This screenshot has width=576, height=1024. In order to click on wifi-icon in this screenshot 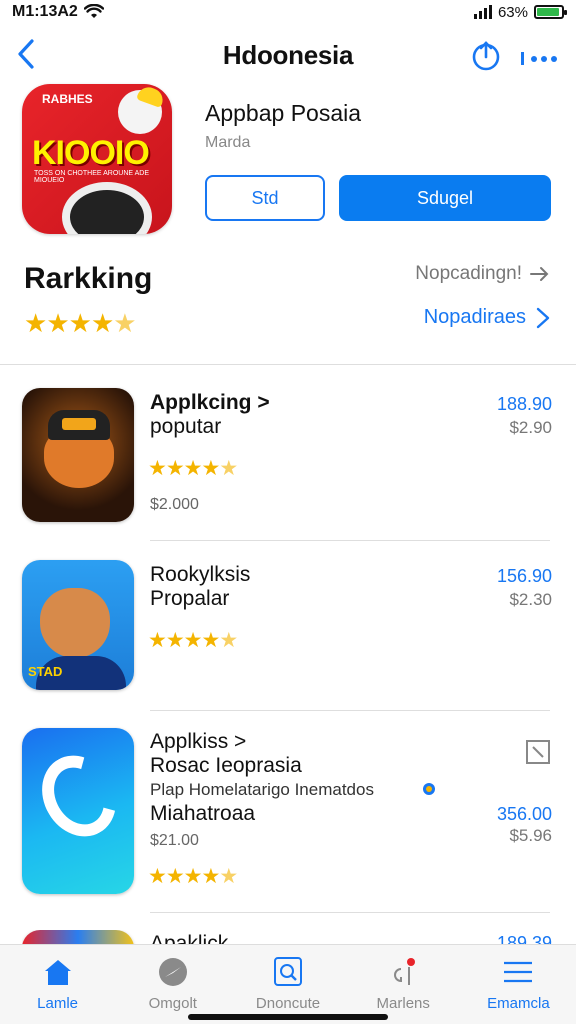, I will do `click(93, 11)`.